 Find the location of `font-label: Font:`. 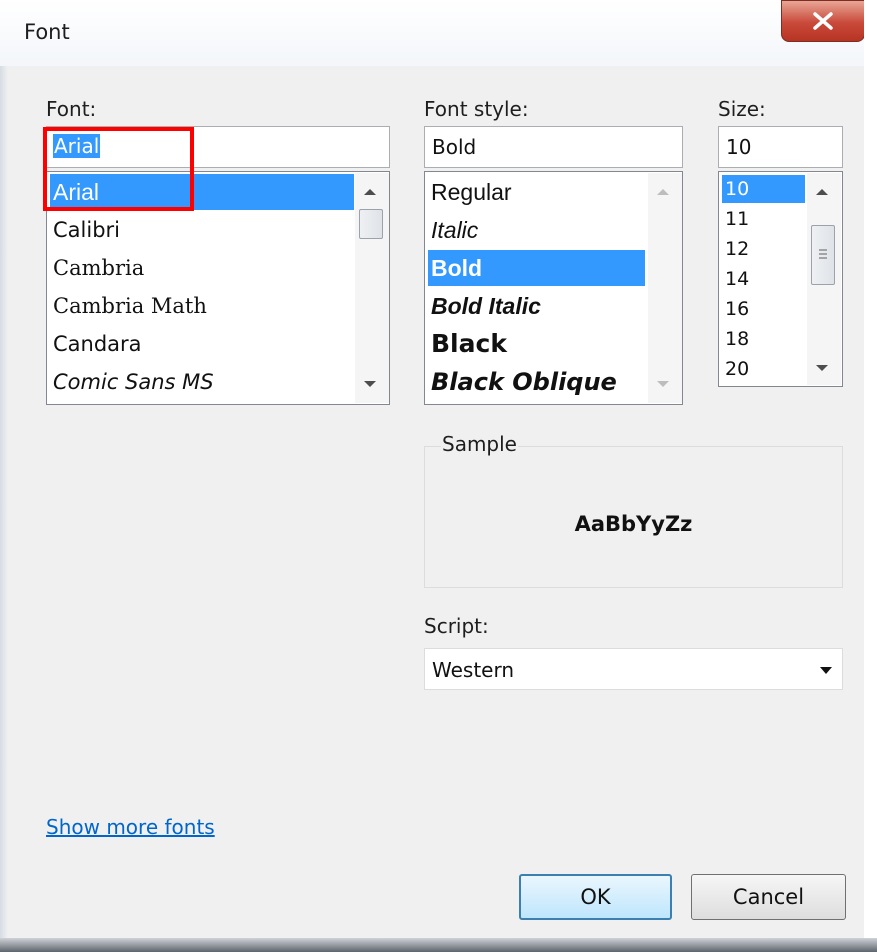

font-label: Font: is located at coordinates (71, 109).